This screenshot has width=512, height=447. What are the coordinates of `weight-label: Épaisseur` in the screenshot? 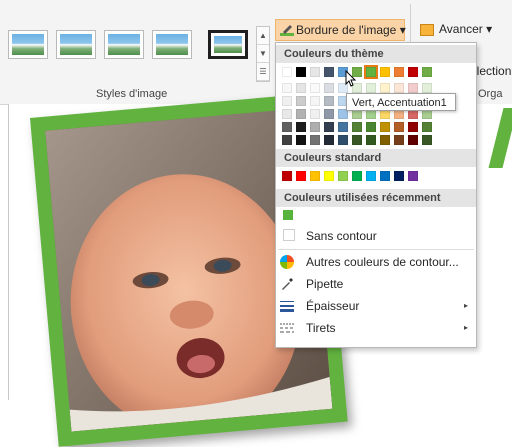 It's located at (333, 306).